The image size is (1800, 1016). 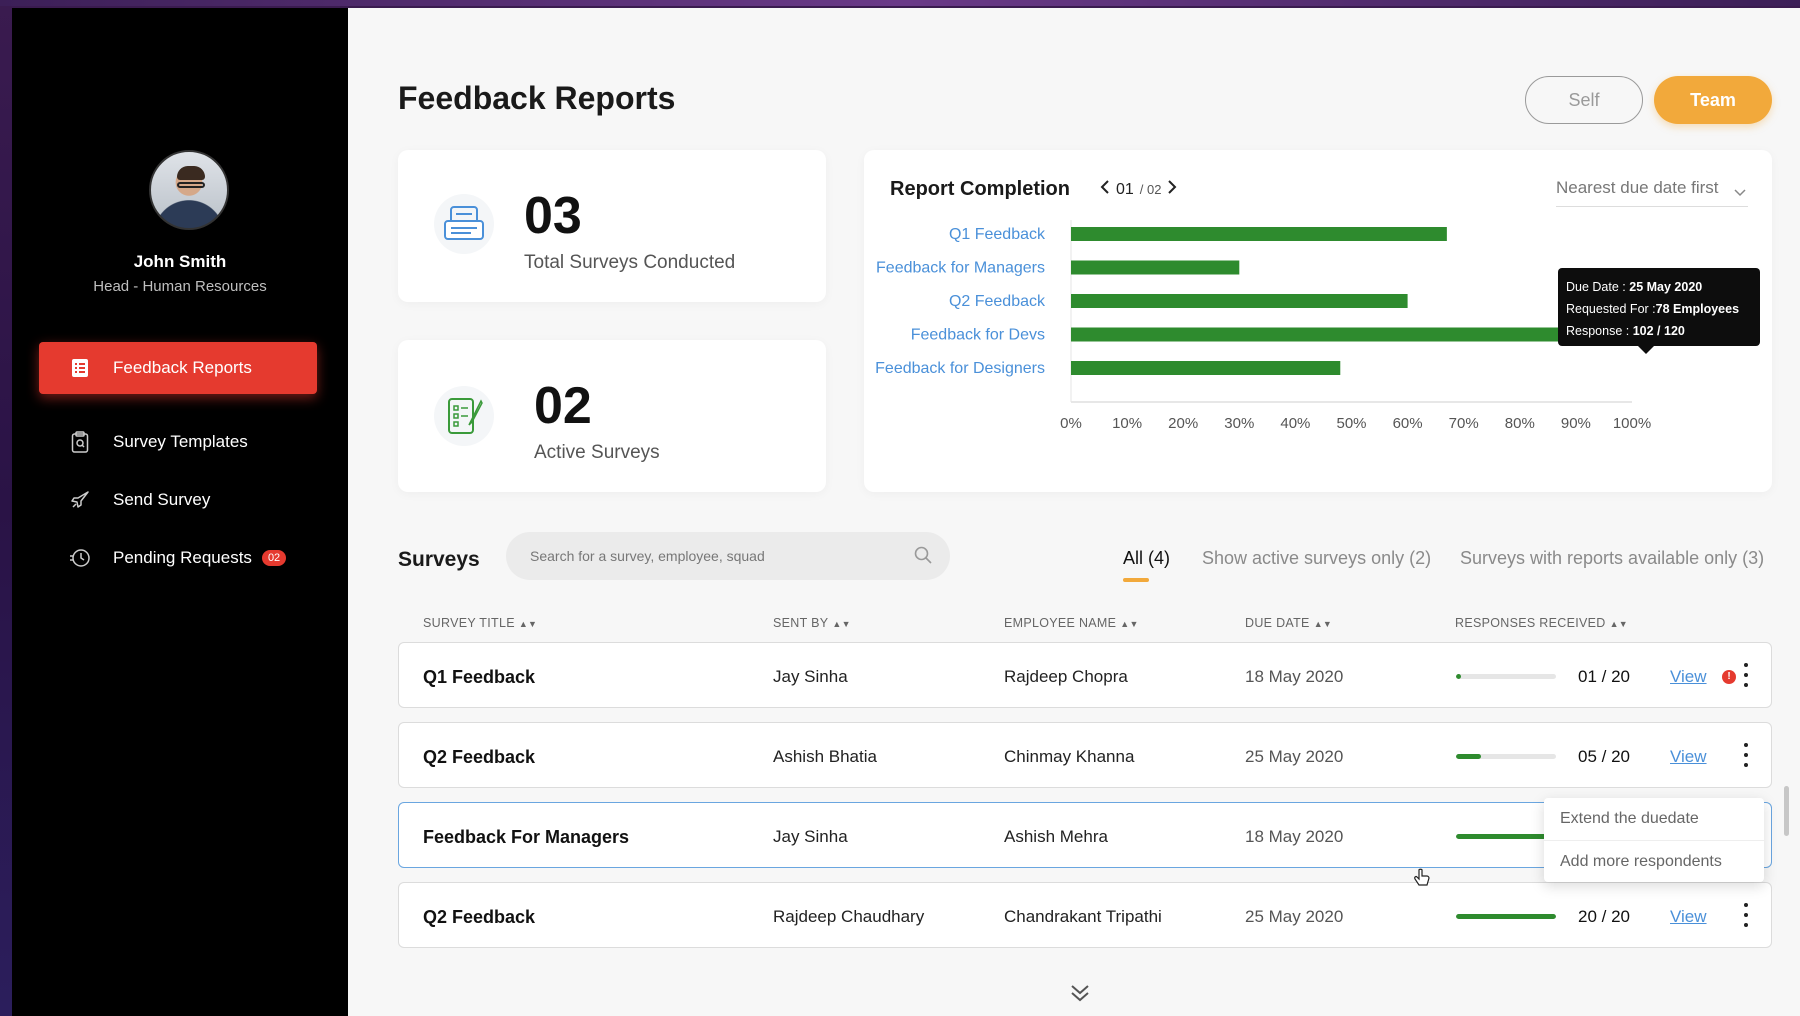 I want to click on sidebar-item-label: Feedback Reports, so click(x=182, y=367).